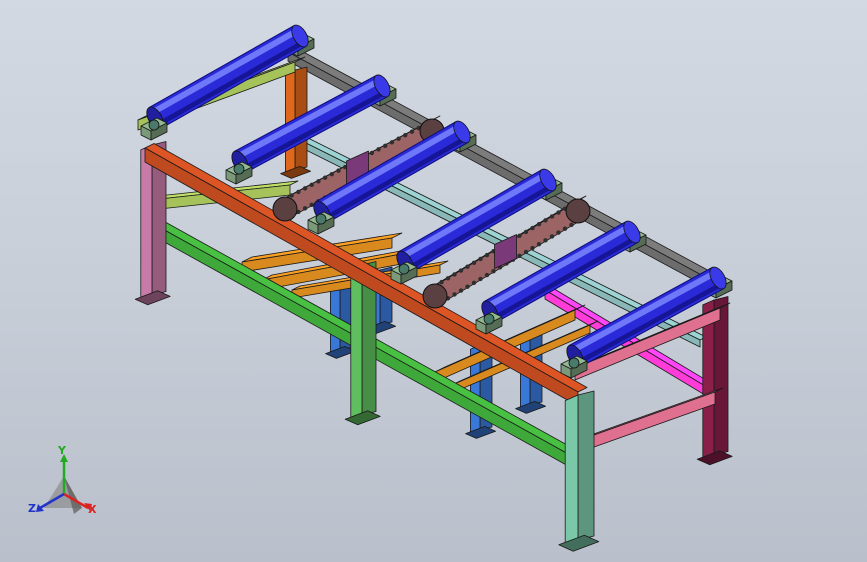  Describe the element at coordinates (574, 363) in the screenshot. I see `bearing-front-6-hub` at that location.